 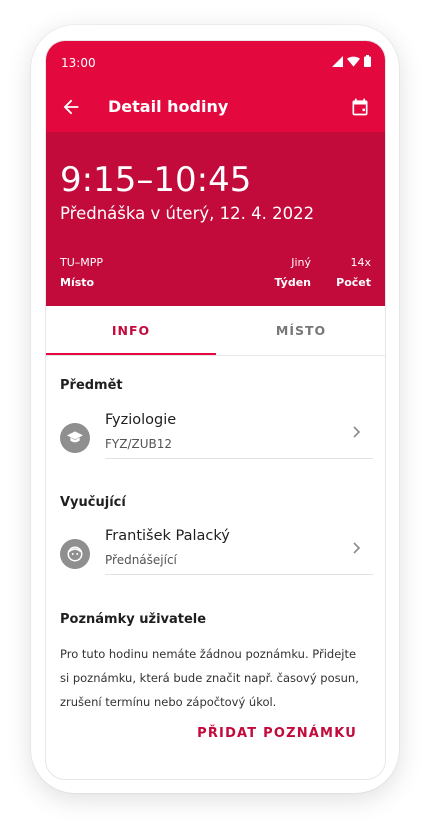 What do you see at coordinates (133, 619) in the screenshot?
I see `notes-section-title: Poznámky uživatele` at bounding box center [133, 619].